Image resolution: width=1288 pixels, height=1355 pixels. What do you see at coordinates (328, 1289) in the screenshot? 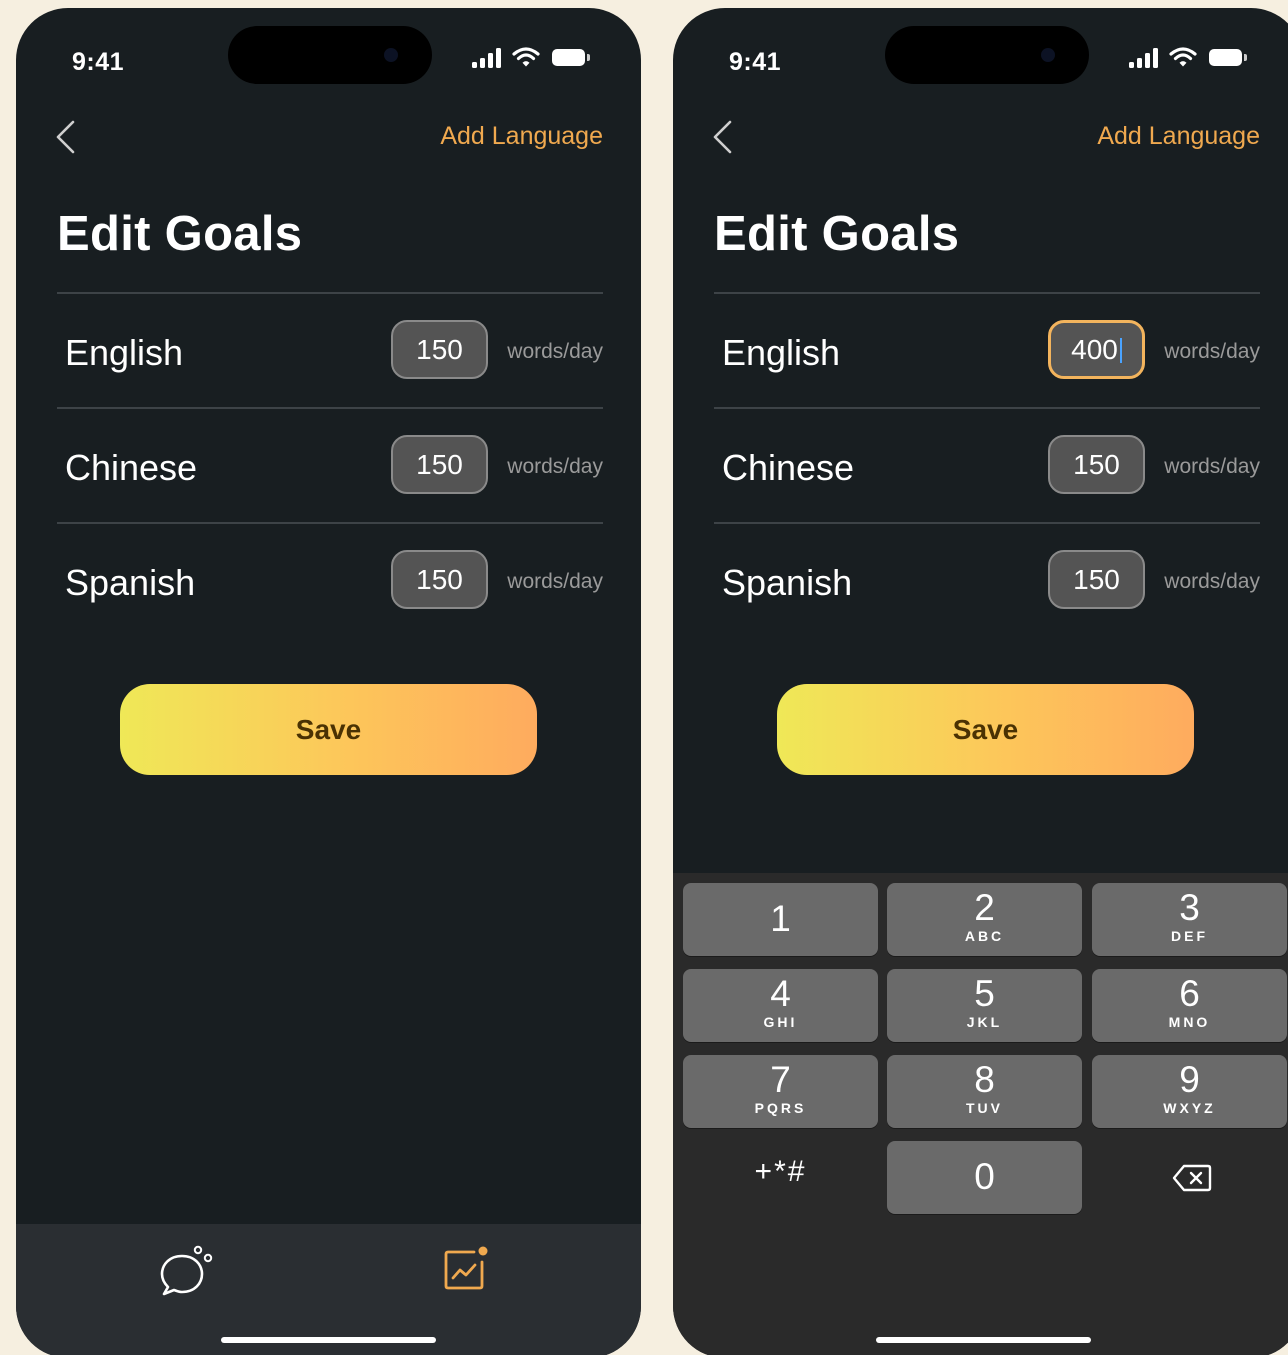
I see `tab-bar` at bounding box center [328, 1289].